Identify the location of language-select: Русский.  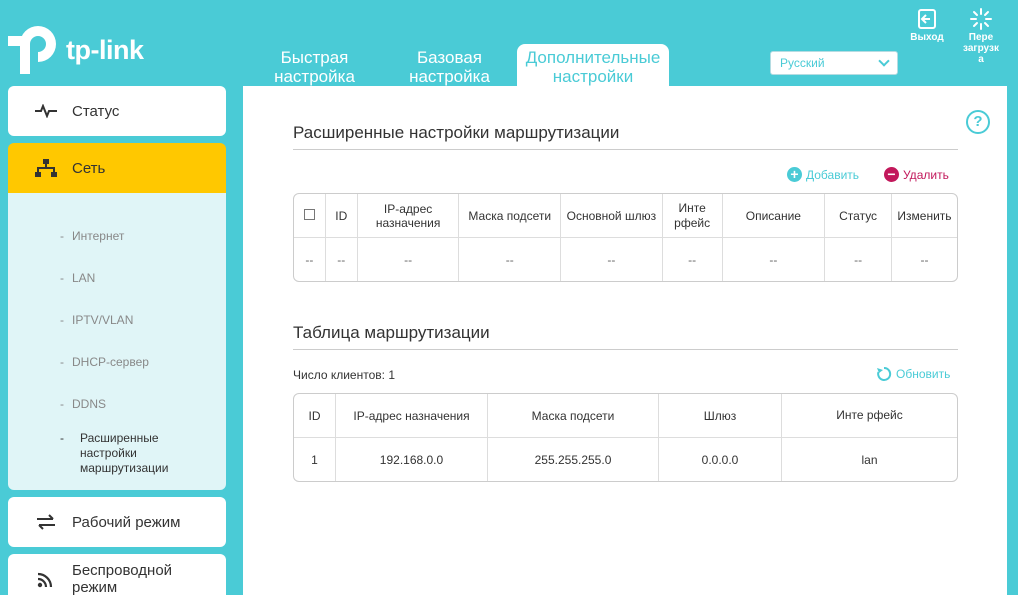
(834, 63).